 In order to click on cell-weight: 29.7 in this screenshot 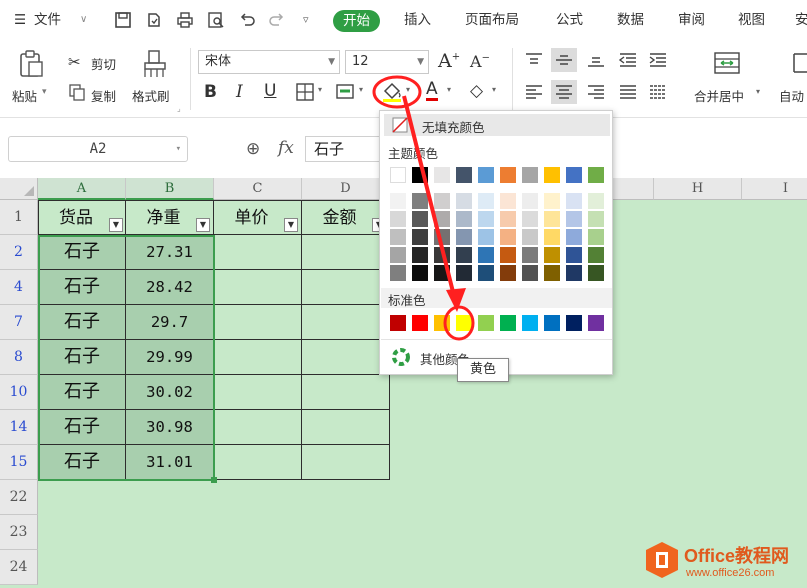, I will do `click(170, 322)`.